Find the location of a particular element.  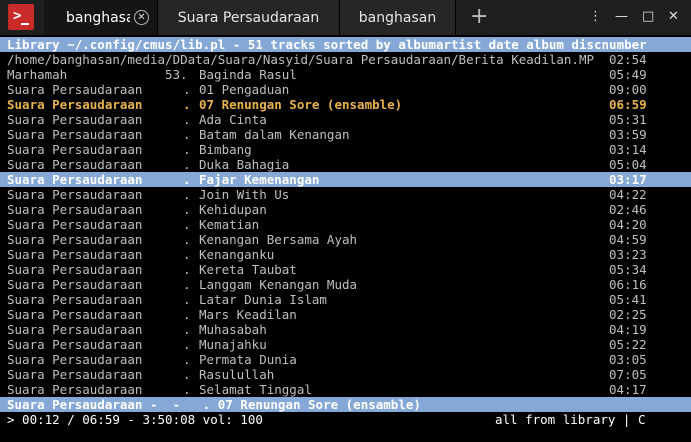

track-row: Suara Persaudaraan. Muhasabah 04:19 is located at coordinates (345, 329).